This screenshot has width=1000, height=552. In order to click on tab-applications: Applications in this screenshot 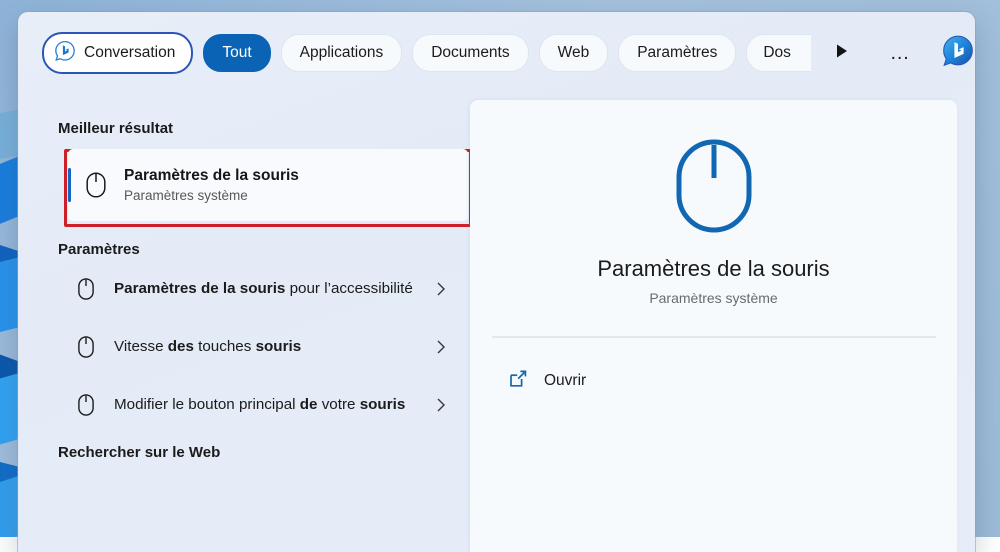, I will do `click(342, 53)`.